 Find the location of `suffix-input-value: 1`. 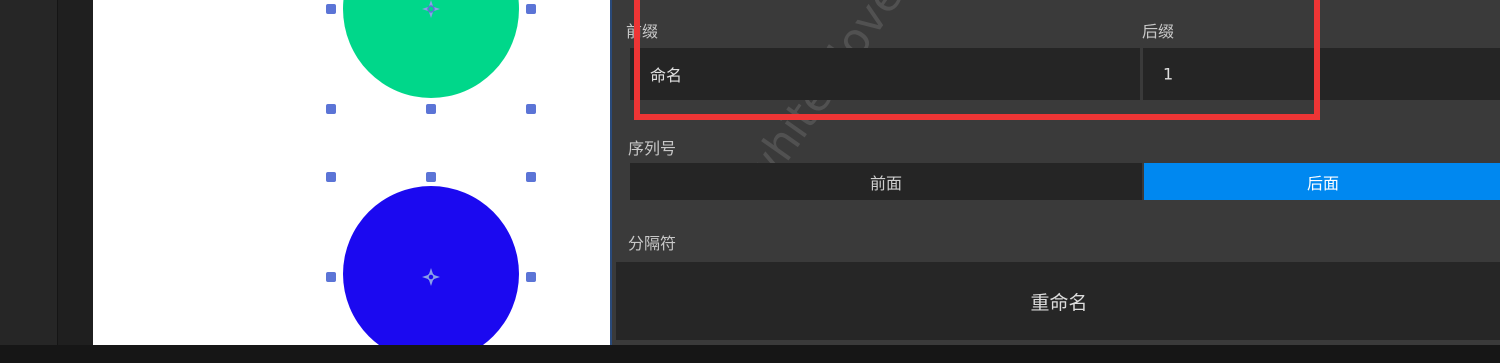

suffix-input-value: 1 is located at coordinates (1168, 74).